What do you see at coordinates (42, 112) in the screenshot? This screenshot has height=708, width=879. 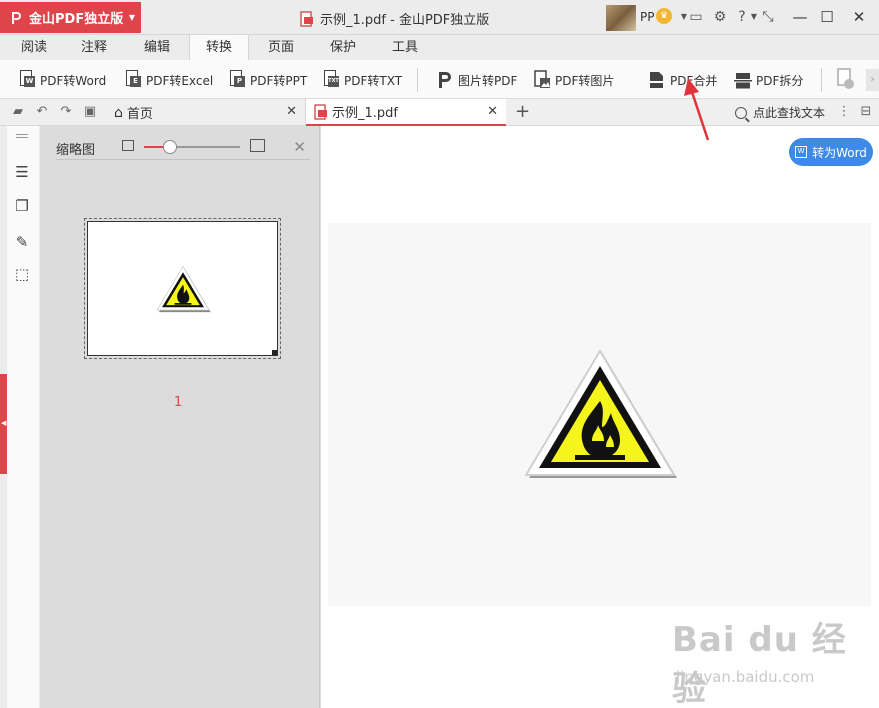 I see `undo-icon: ↶` at bounding box center [42, 112].